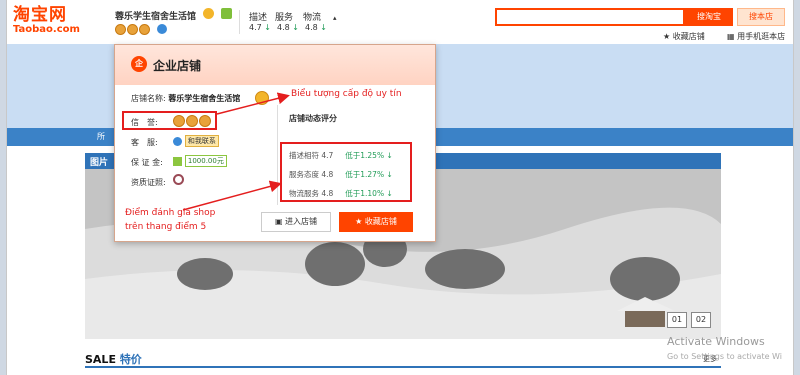 The width and height of the screenshot is (800, 375). What do you see at coordinates (232, 195) in the screenshot?
I see `score-arrow` at bounding box center [232, 195].